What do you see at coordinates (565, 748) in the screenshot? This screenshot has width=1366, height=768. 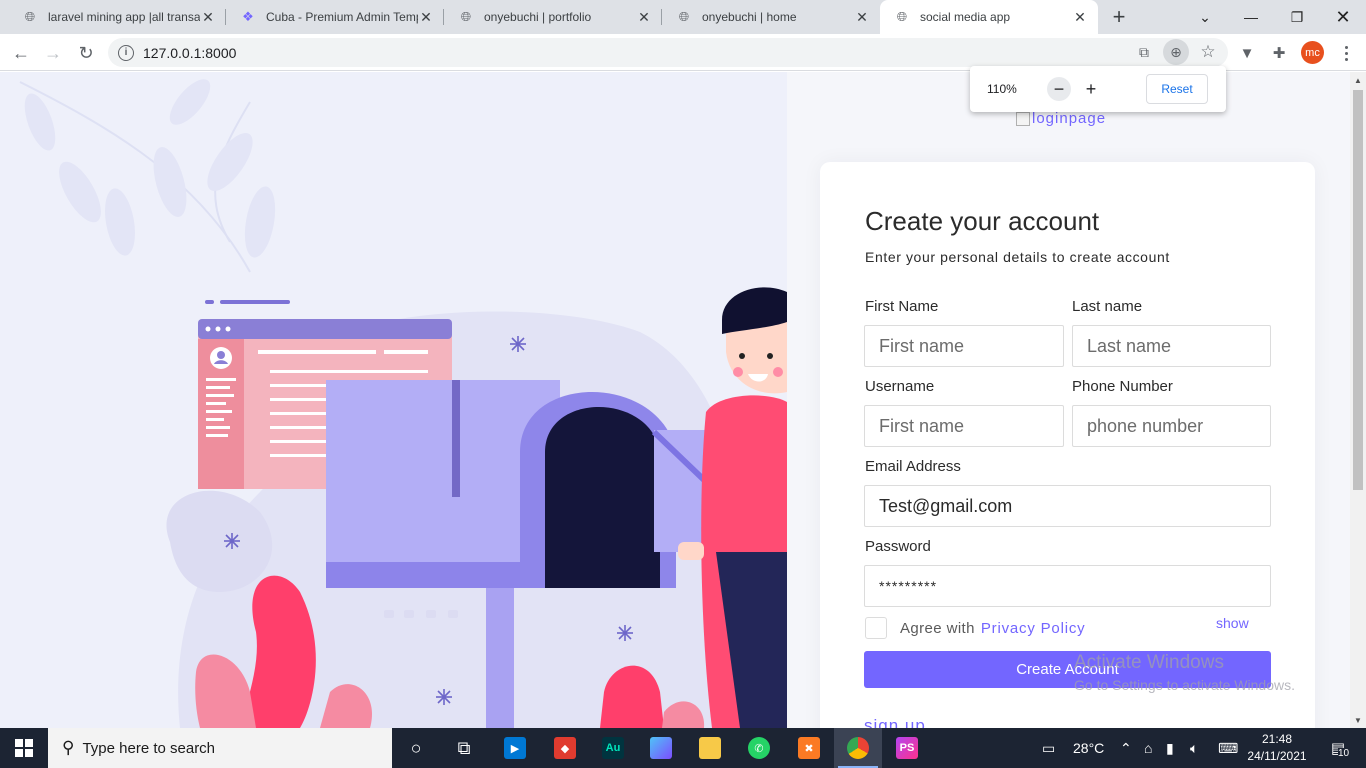 I see `anydesk-icon: ◆` at bounding box center [565, 748].